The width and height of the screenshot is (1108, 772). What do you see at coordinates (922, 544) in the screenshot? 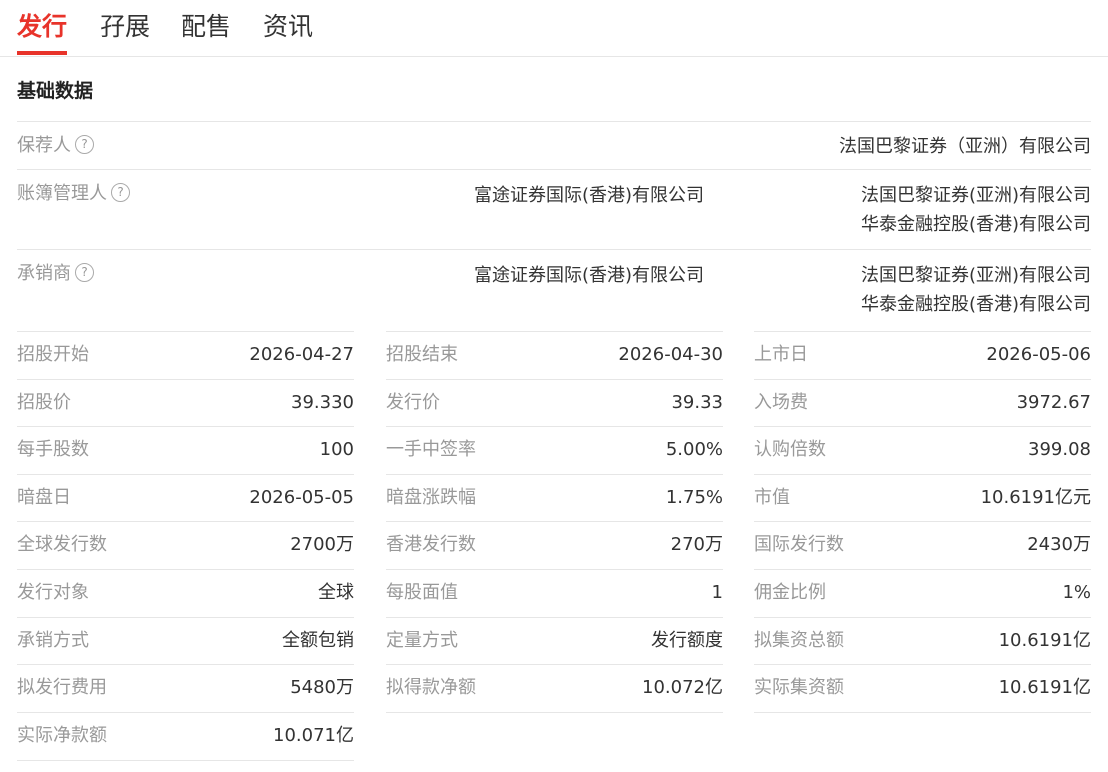
I see `grid-cell: 国际发行数 2430万` at bounding box center [922, 544].